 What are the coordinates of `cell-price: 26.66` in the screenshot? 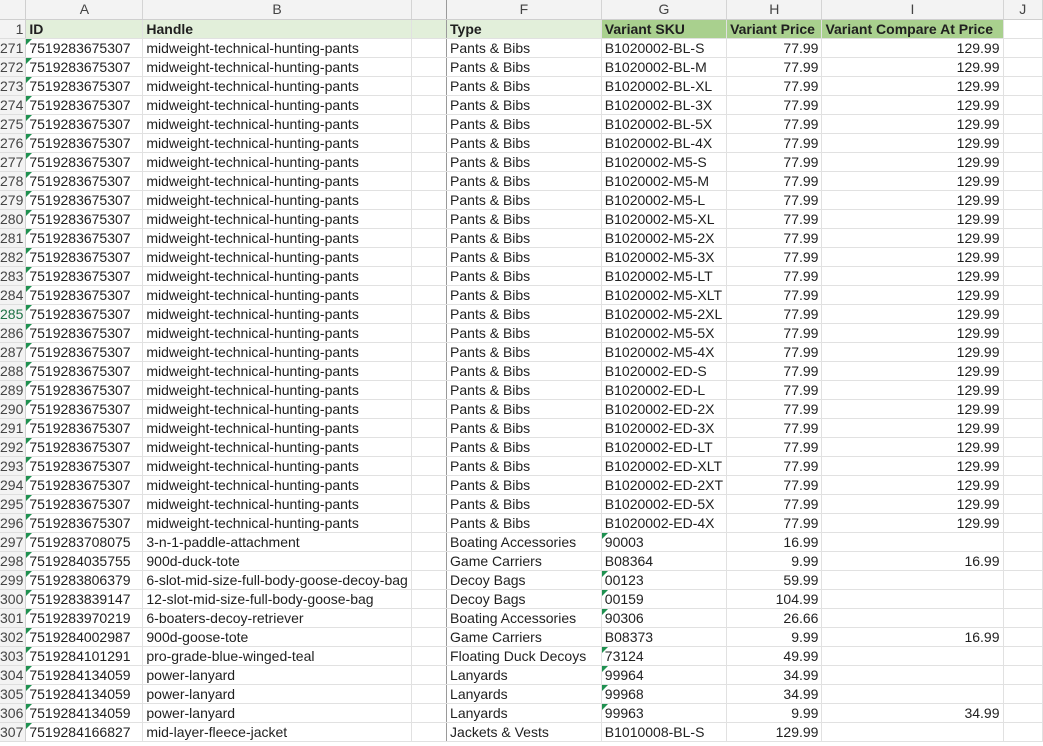 It's located at (774, 618).